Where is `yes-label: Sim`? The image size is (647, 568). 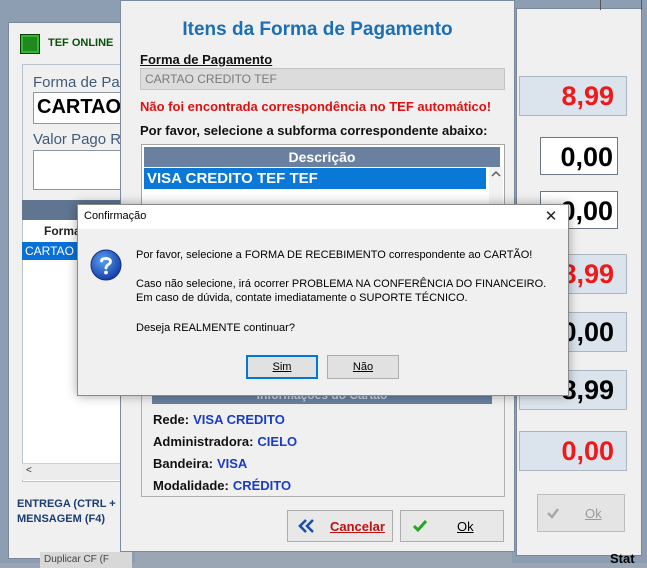
yes-label: Sim is located at coordinates (282, 367).